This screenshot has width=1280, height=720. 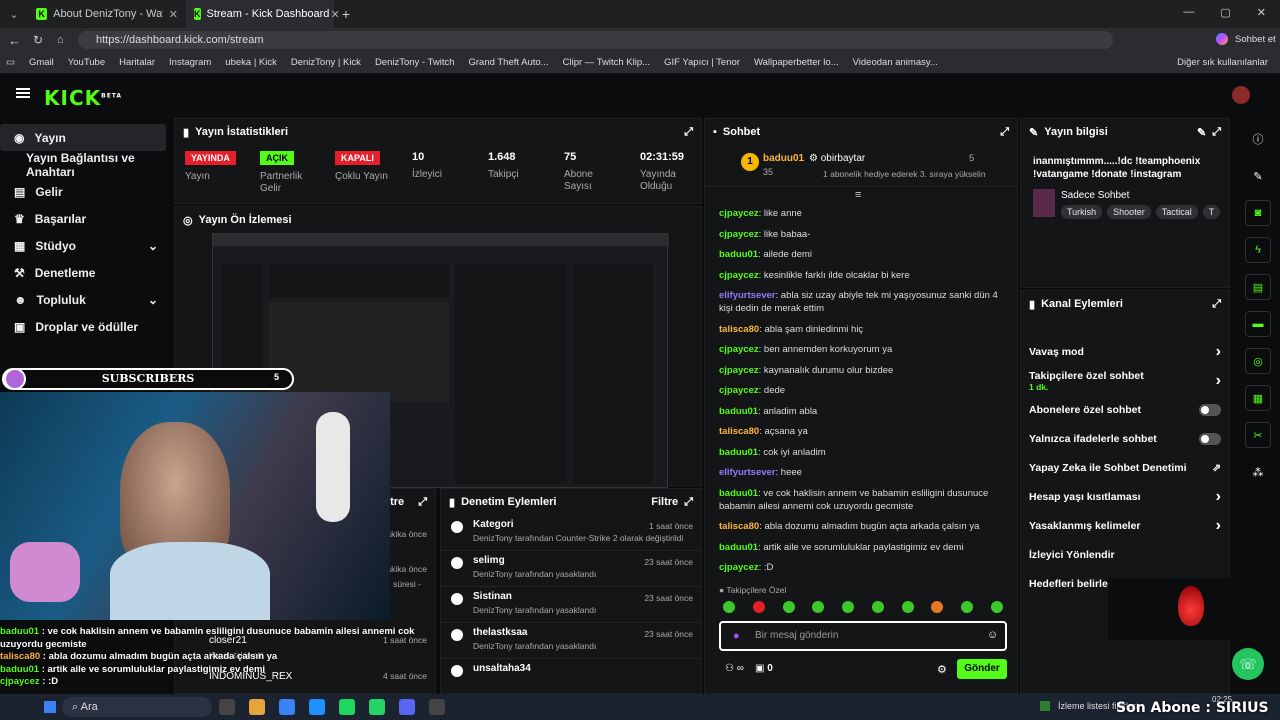 I want to click on clipboard-icon: ▦, so click(x=1258, y=398).